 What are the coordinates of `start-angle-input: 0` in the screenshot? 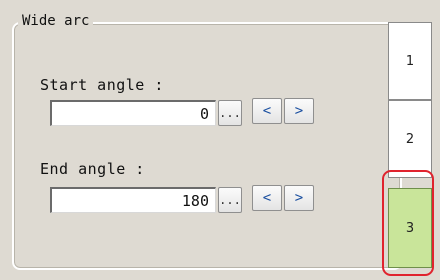 It's located at (133, 113).